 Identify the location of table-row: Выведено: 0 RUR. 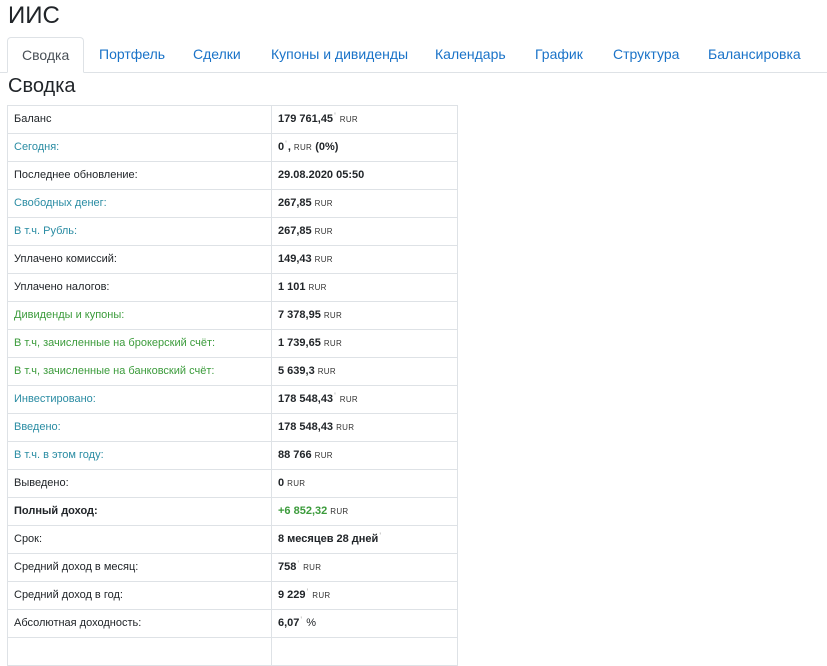
(232, 483).